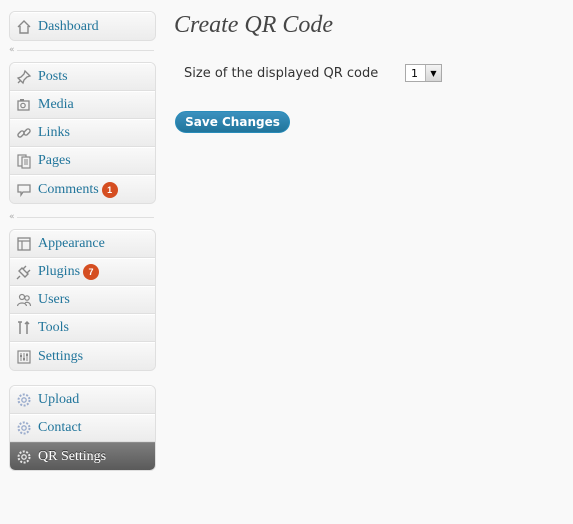  I want to click on sidebar-item-label: Plugins, so click(59, 271).